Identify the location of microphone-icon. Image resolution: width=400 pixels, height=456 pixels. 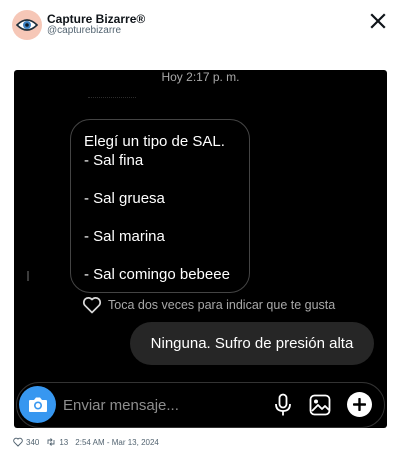
(283, 405).